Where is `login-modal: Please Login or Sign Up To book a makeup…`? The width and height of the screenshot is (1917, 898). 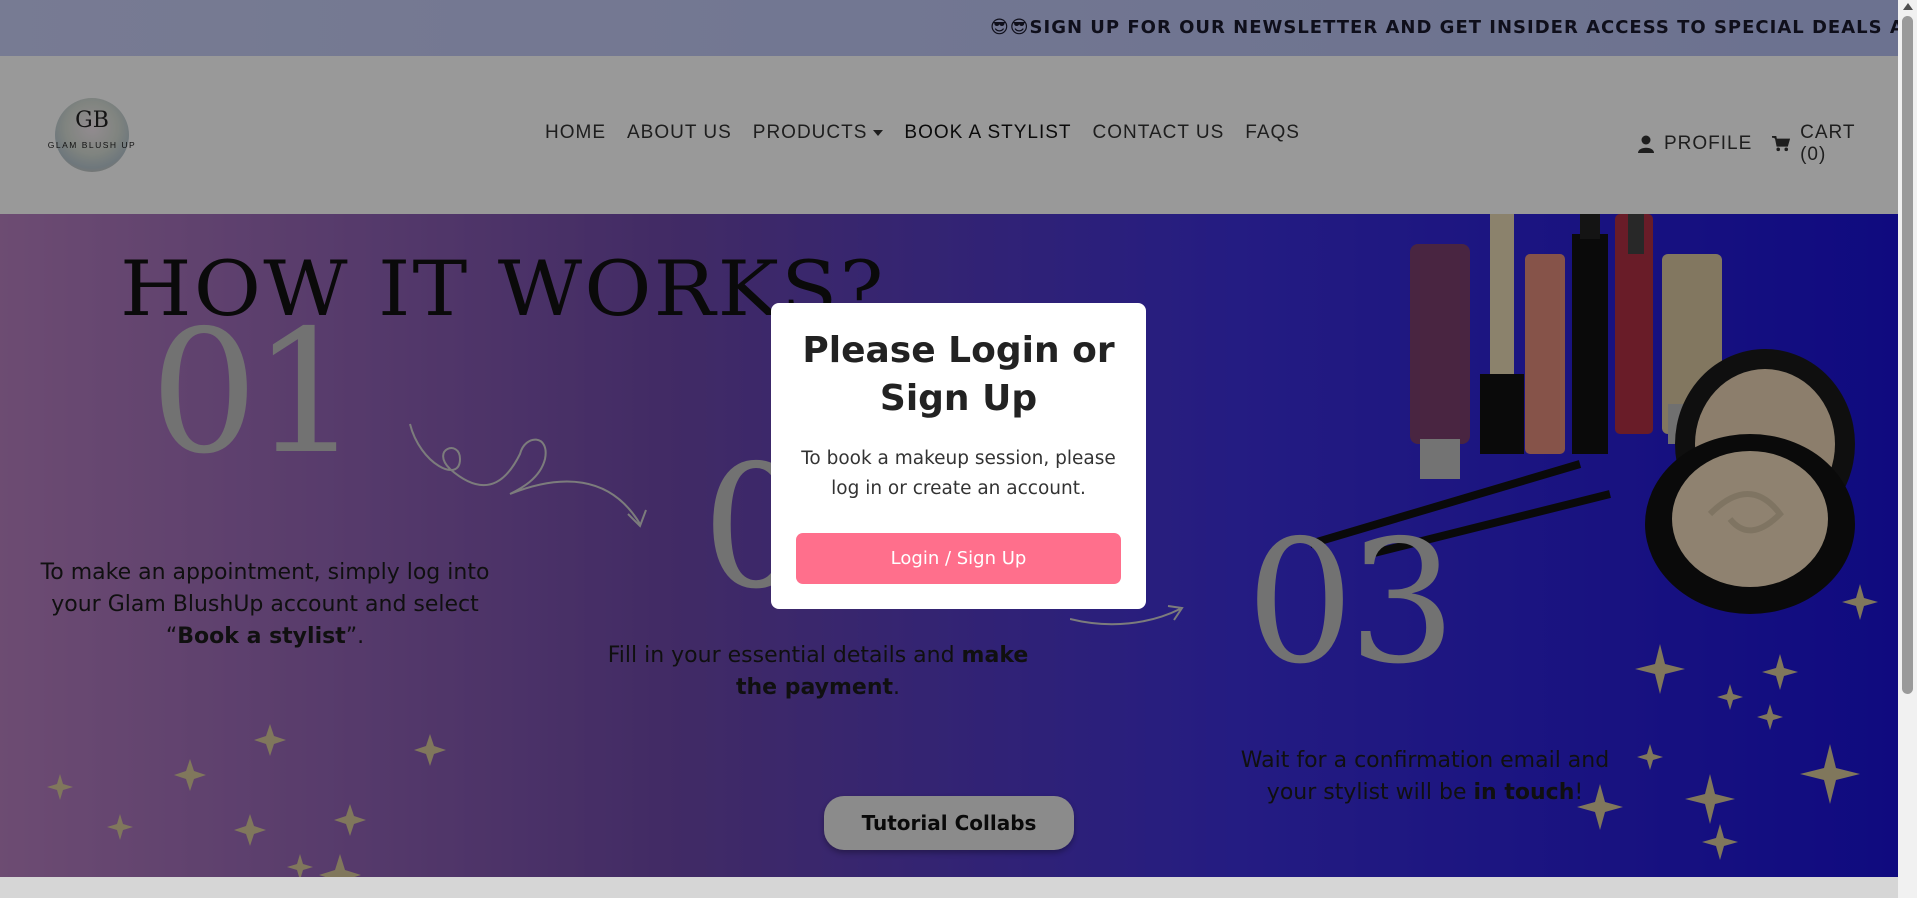
login-modal: Please Login or Sign Up To book a makeup… is located at coordinates (958, 456).